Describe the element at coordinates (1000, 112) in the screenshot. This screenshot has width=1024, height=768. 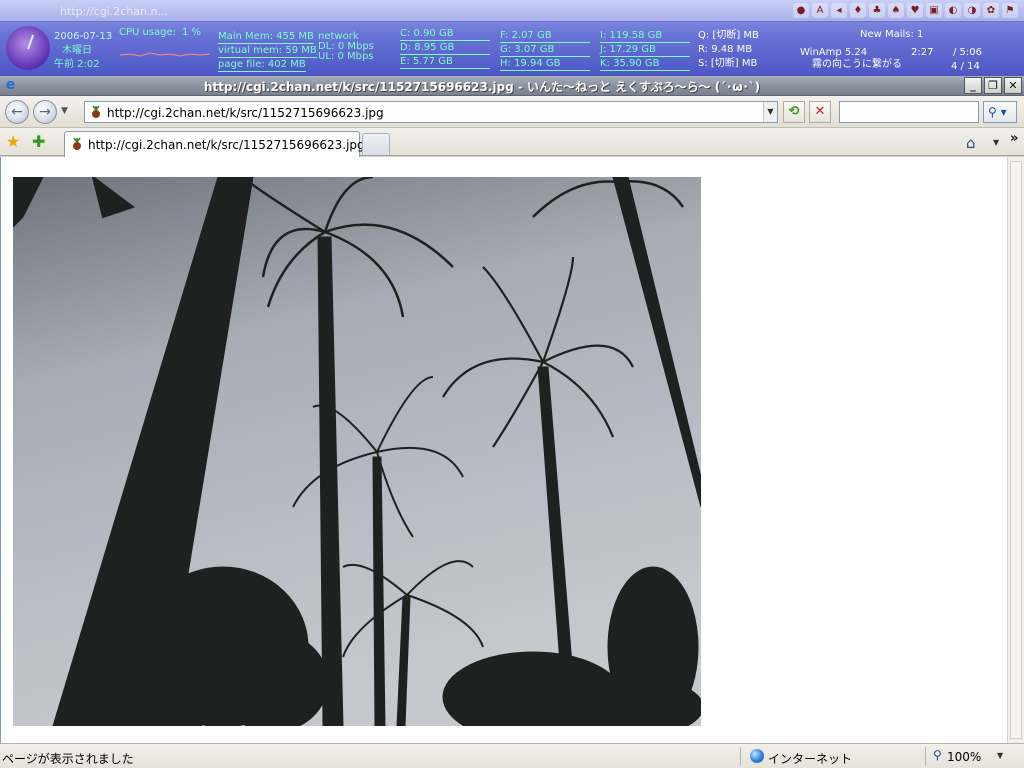
I see `search-button: ⚲ ▾` at that location.